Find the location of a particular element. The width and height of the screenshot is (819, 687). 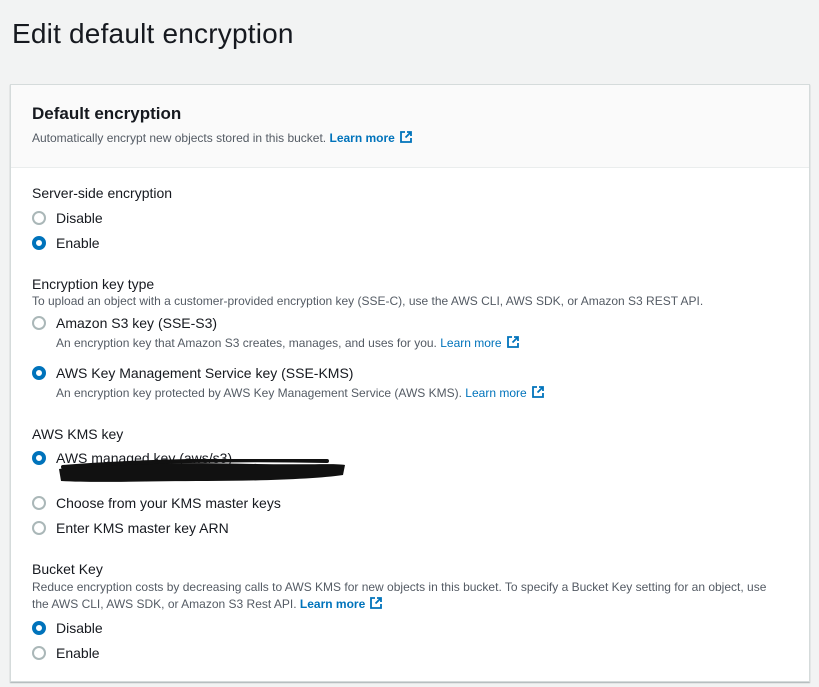

sse-s3-learn-more-link: Learn more is located at coordinates (479, 343).